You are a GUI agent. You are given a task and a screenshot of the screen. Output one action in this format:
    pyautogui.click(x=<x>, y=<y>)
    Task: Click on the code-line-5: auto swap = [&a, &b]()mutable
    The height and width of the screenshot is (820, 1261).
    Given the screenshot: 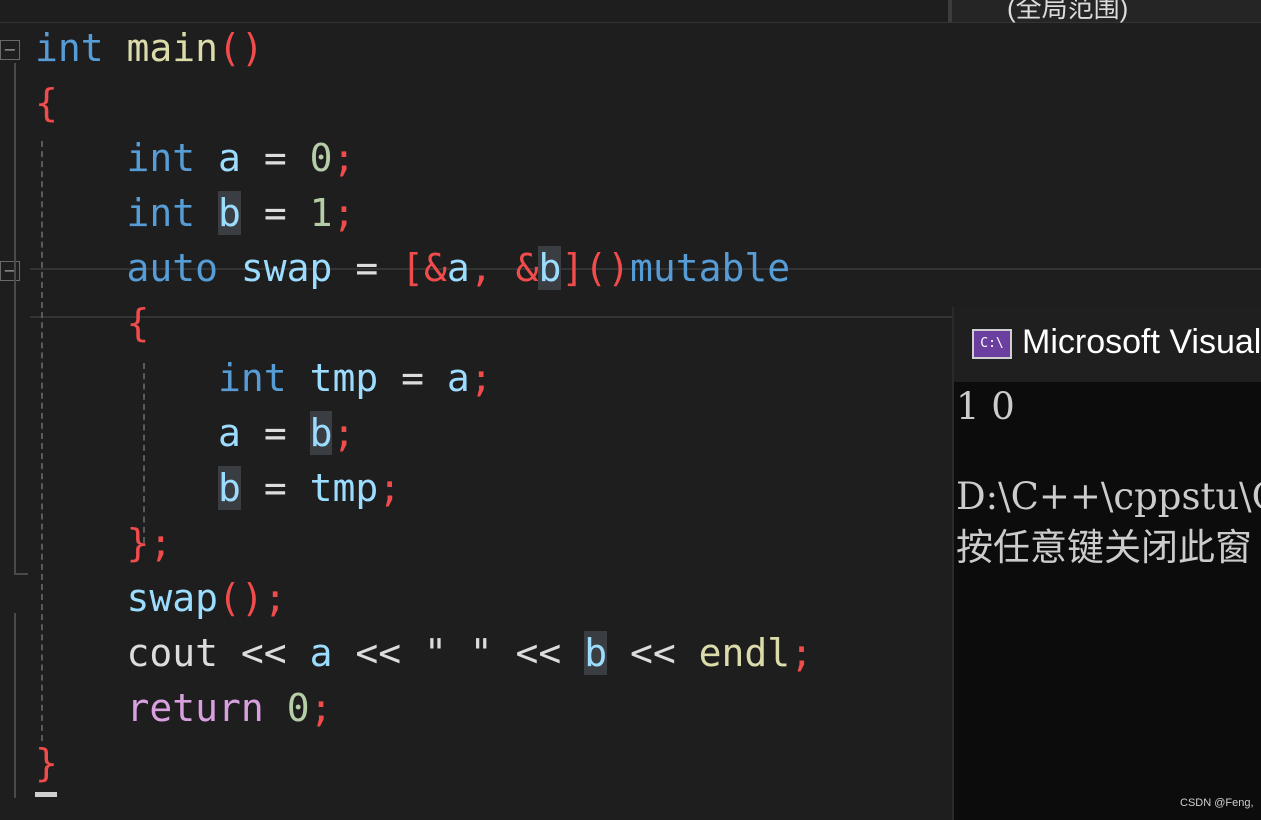 What is the action you would take?
    pyautogui.click(x=458, y=268)
    